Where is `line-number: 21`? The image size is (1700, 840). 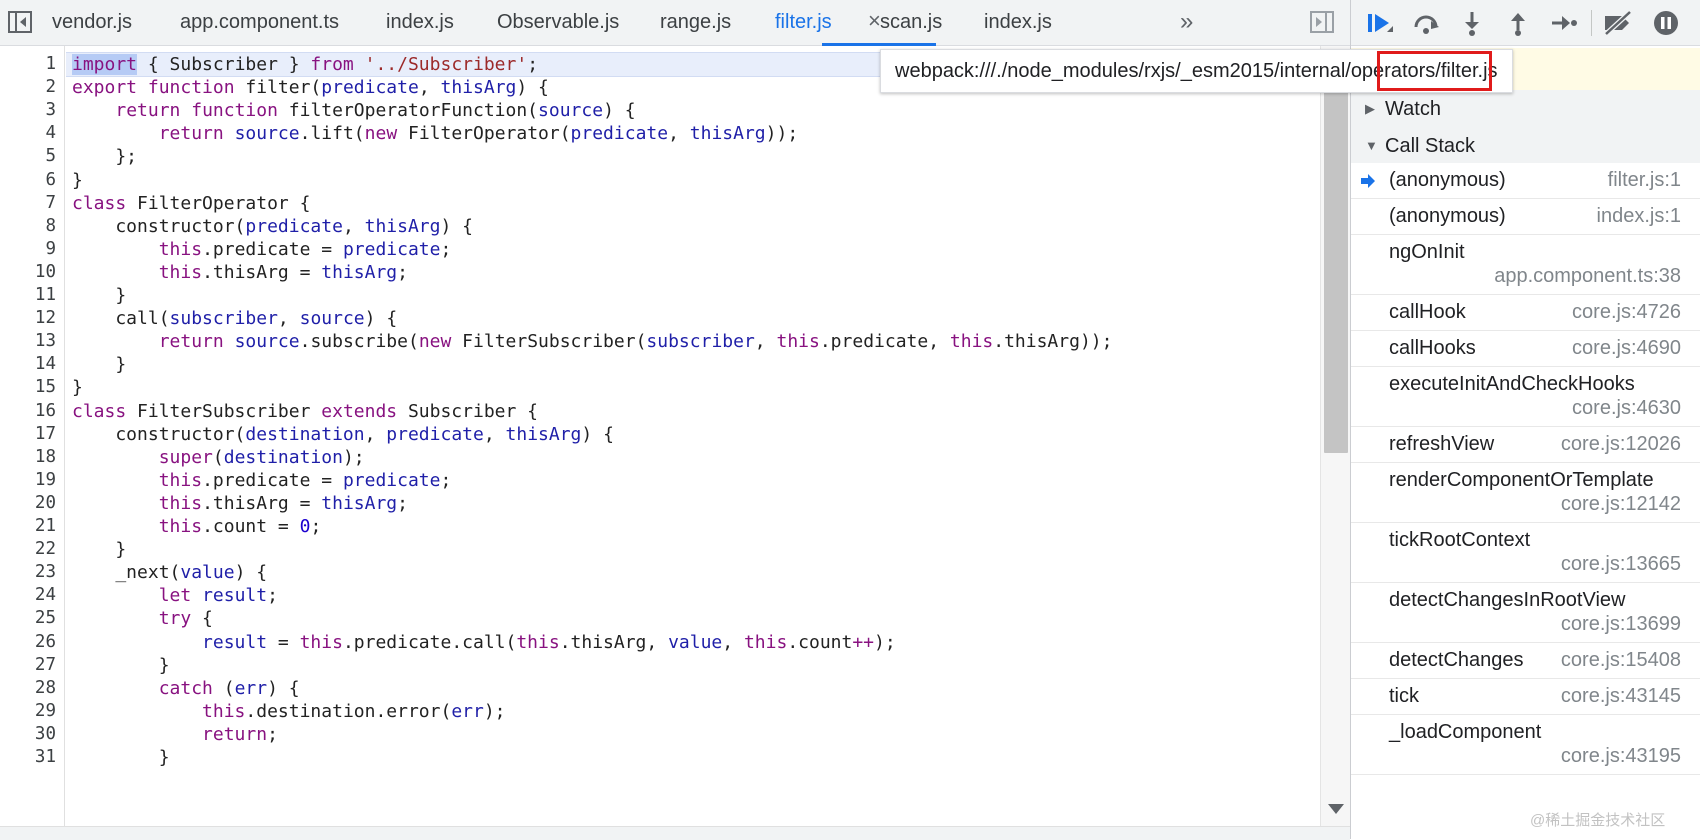 line-number: 21 is located at coordinates (28, 526).